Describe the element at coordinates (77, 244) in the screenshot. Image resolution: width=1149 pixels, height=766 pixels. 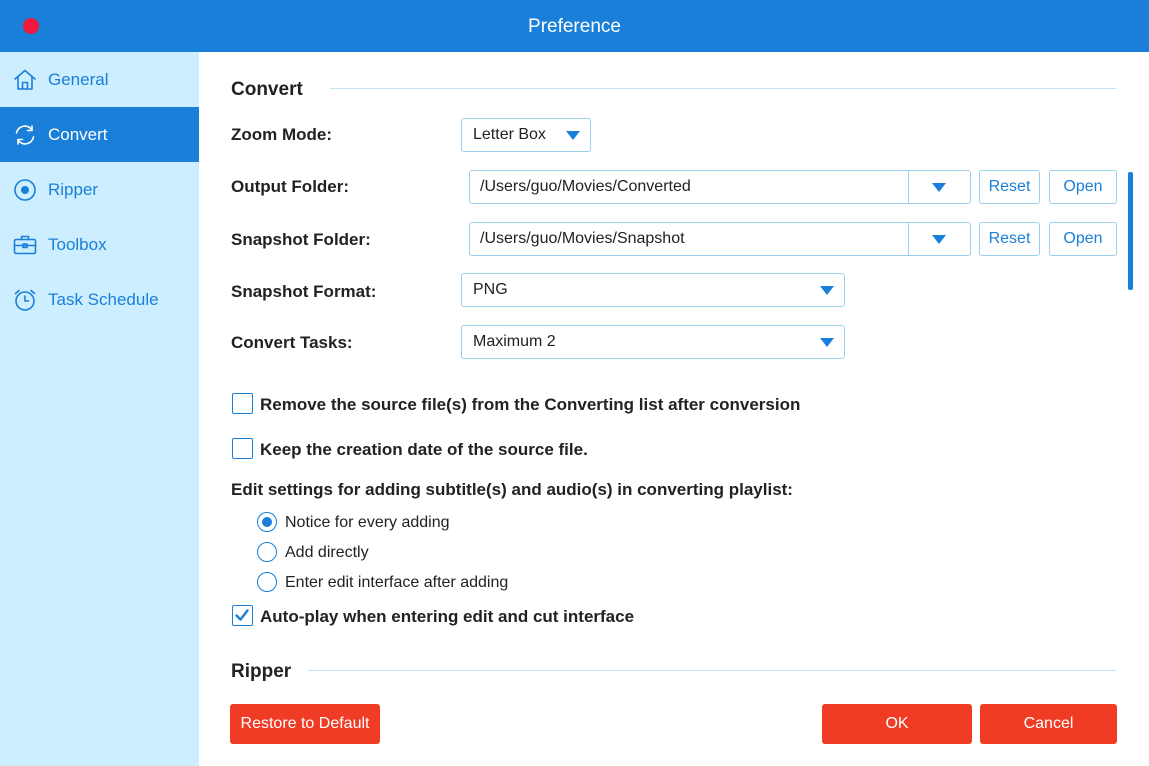
I see `sidebar-item-label: Toolbox` at that location.